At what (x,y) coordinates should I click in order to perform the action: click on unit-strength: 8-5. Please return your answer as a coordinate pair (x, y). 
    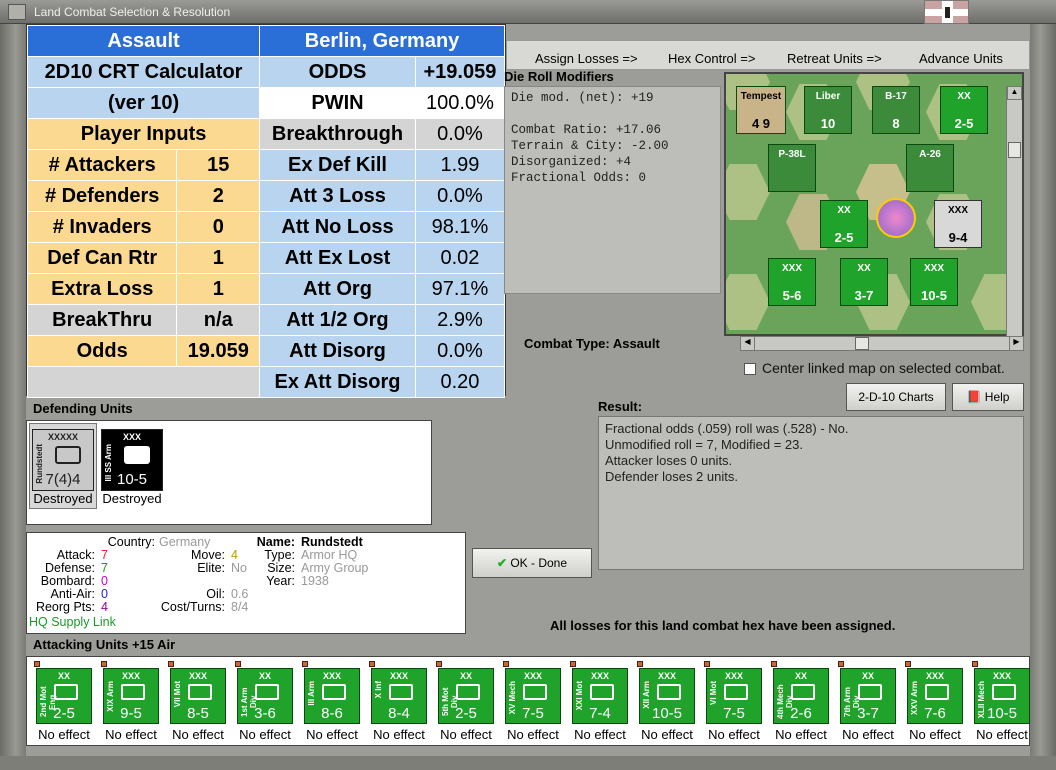
    Looking at the image, I should click on (198, 713).